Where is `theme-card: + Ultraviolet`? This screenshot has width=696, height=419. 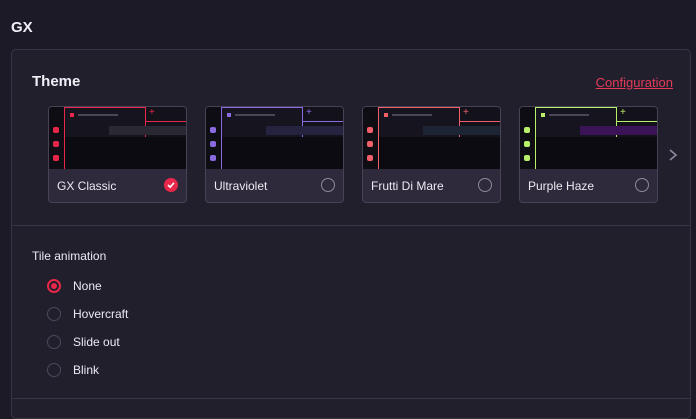
theme-card: + Ultraviolet is located at coordinates (274, 154).